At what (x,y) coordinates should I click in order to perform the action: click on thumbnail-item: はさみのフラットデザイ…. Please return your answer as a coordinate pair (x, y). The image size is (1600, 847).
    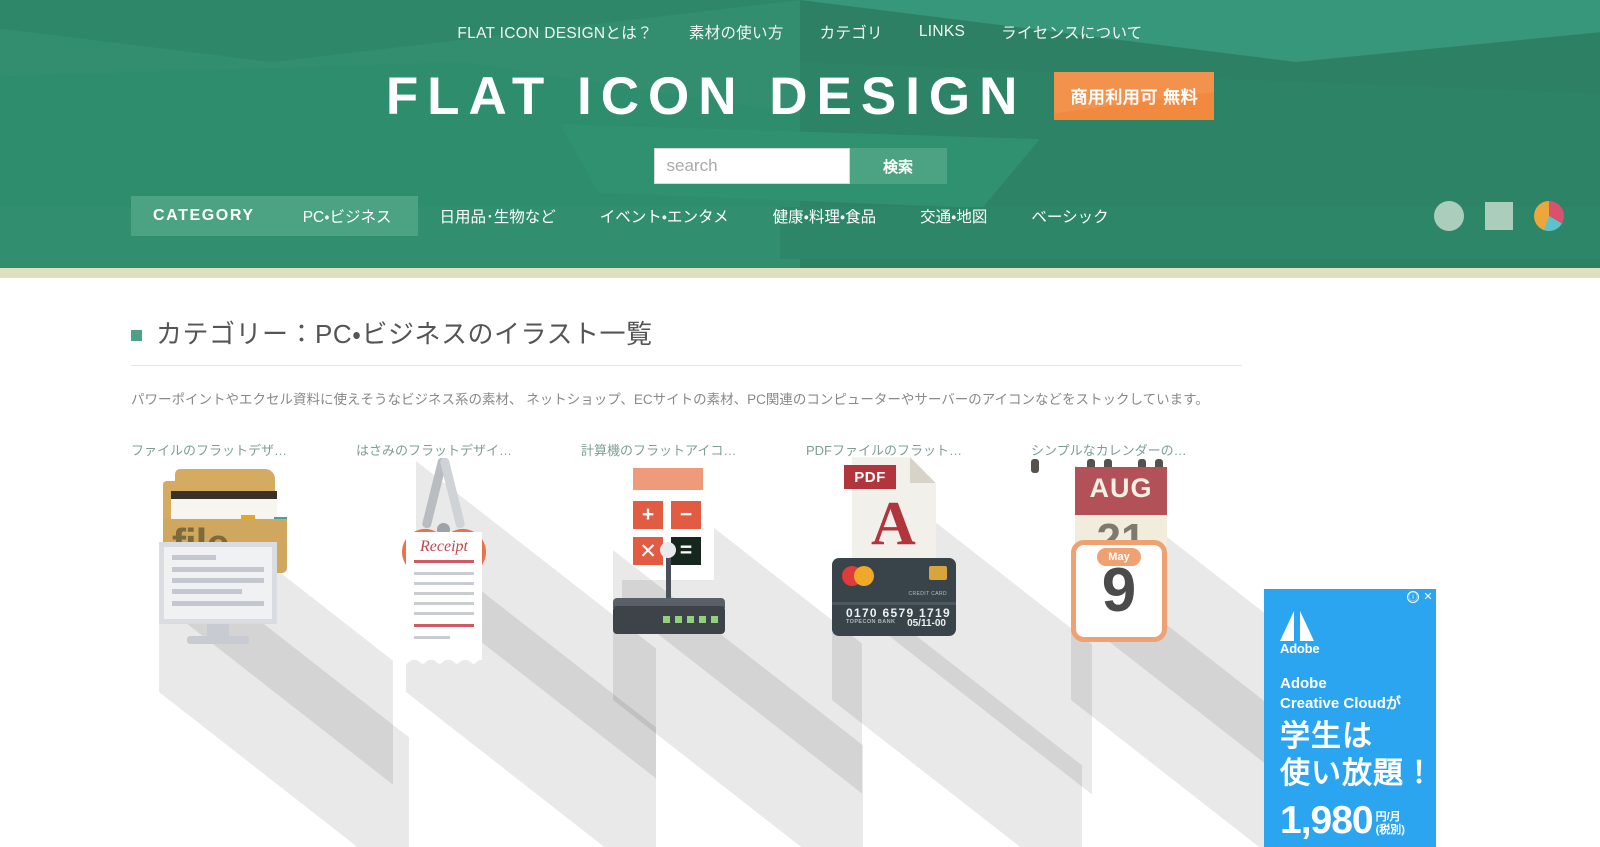
    Looking at the image, I should click on (506, 605).